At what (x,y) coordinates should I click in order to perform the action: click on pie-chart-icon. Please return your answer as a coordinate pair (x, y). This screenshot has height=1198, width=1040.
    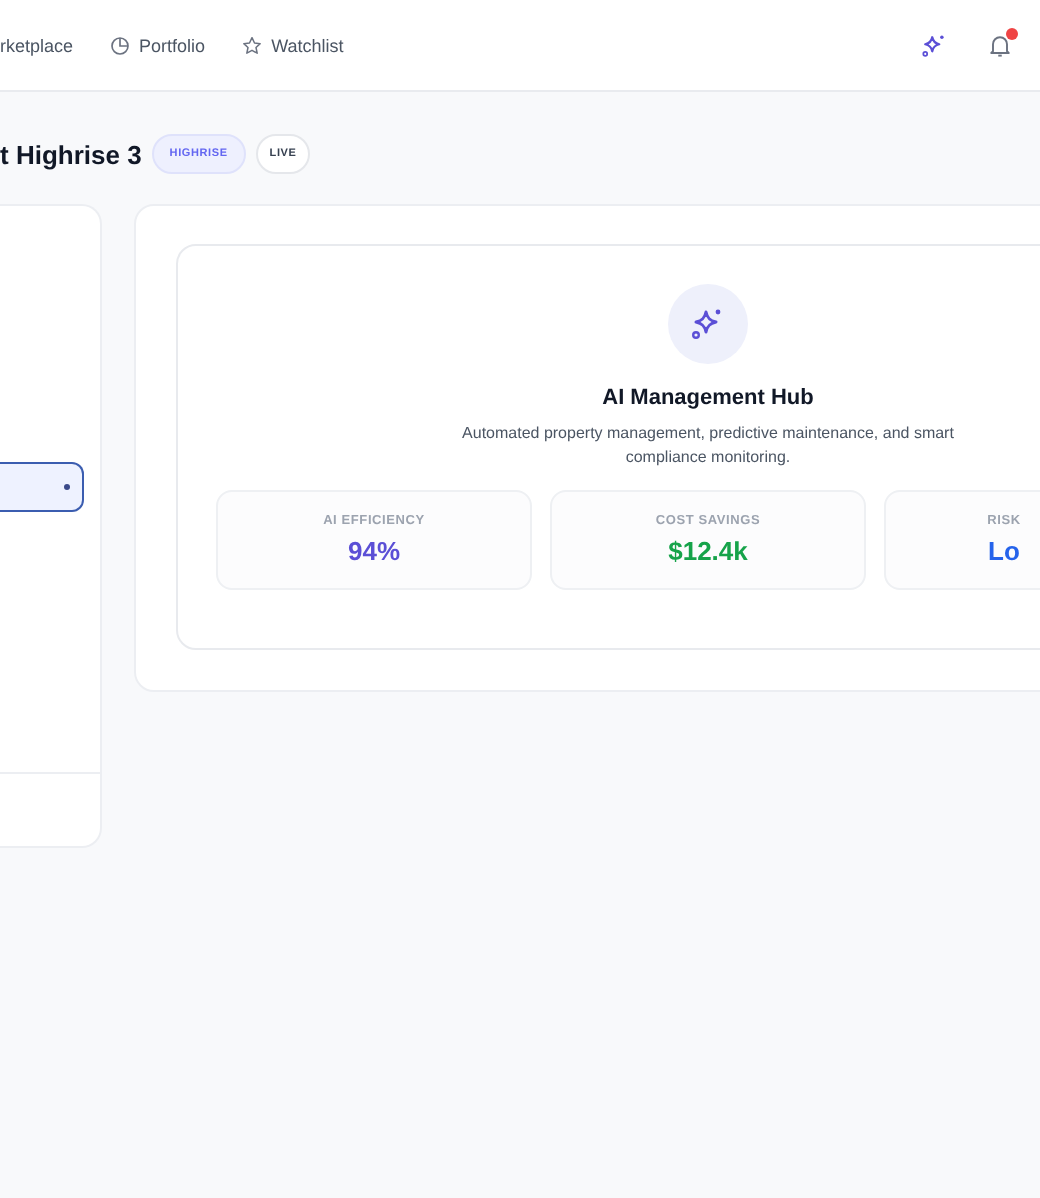
    Looking at the image, I should click on (119, 45).